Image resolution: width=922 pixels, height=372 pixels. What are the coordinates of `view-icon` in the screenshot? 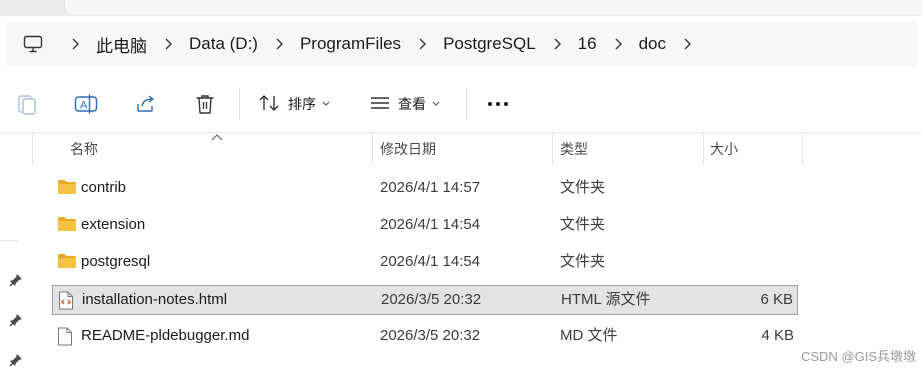 It's located at (380, 104).